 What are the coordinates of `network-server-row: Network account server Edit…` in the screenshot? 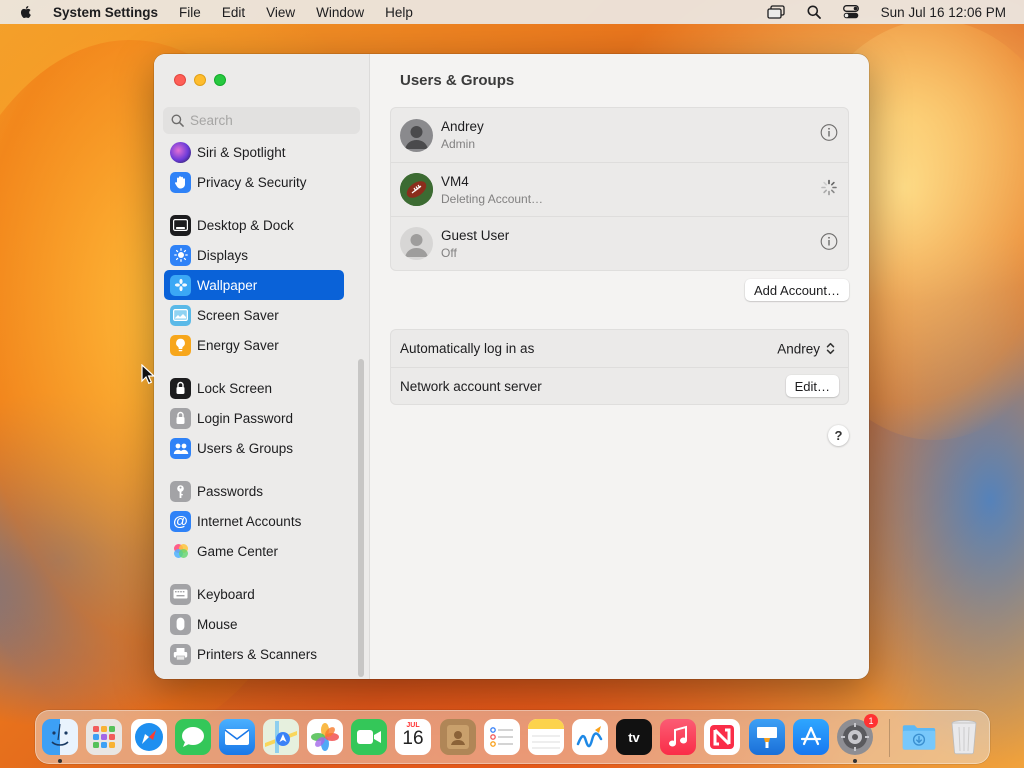 It's located at (619, 385).